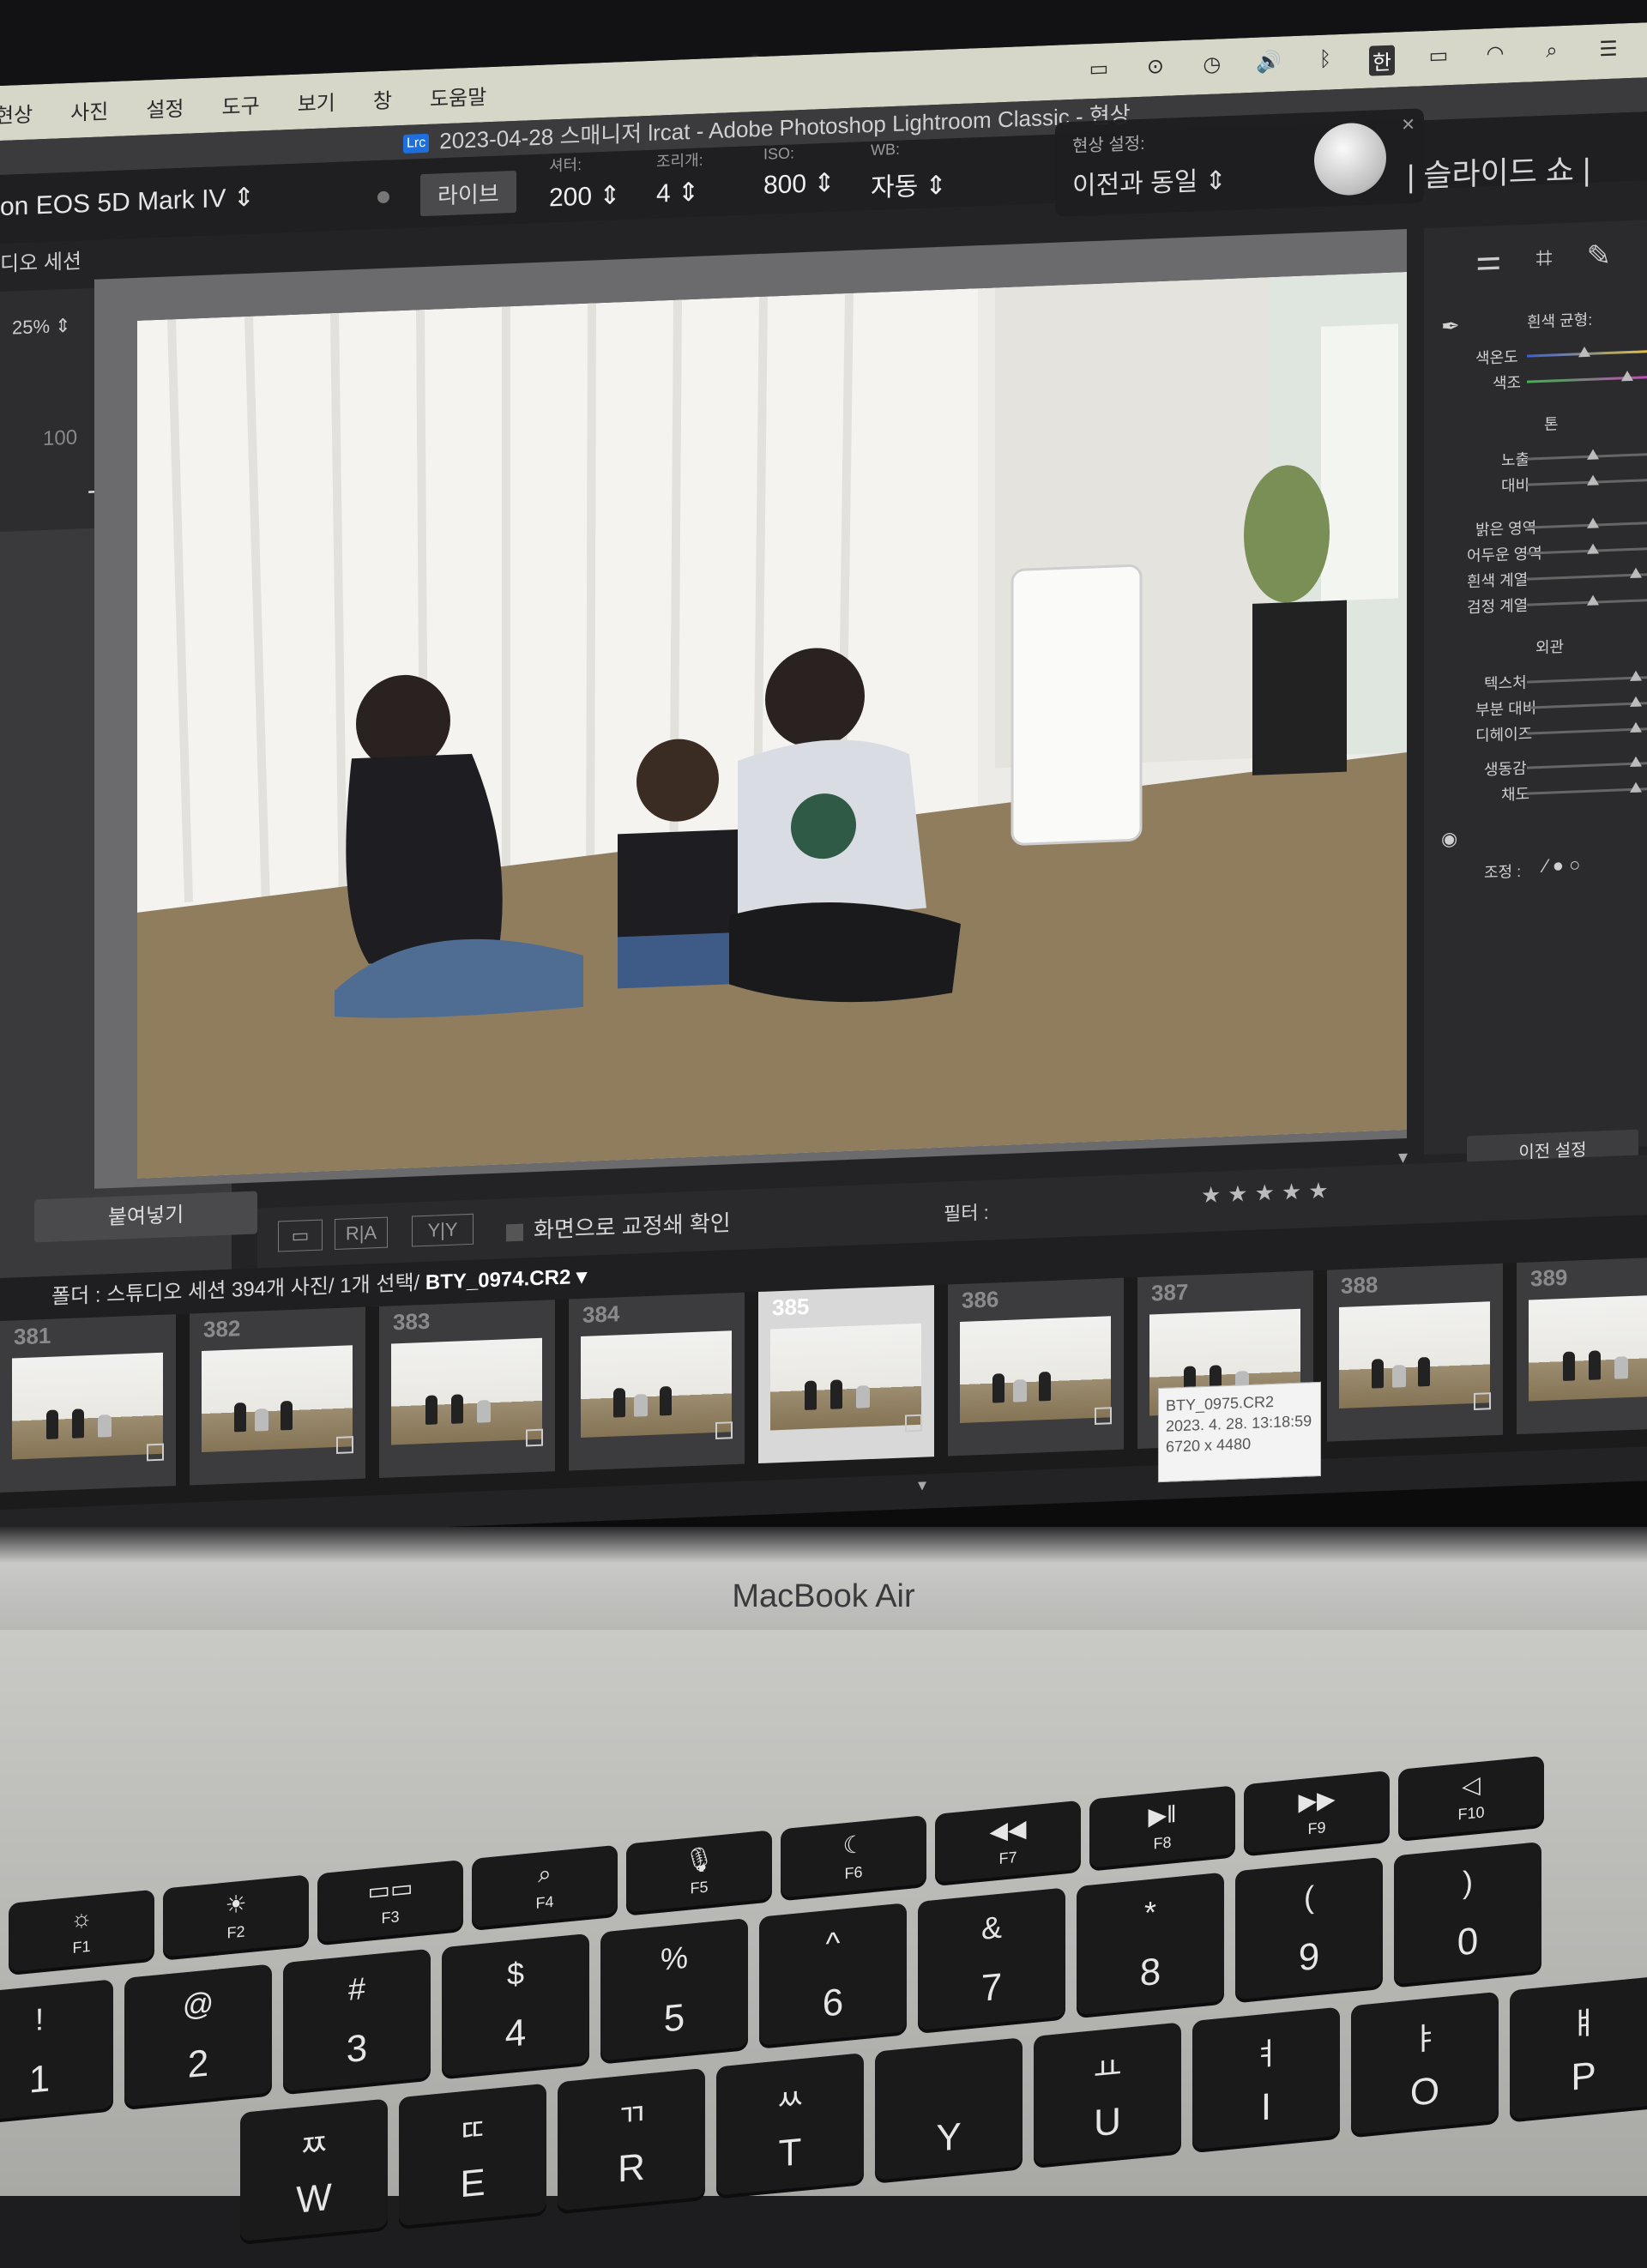 This screenshot has height=2268, width=1647. I want to click on function-key: ▶‖ F8, so click(1162, 1827).